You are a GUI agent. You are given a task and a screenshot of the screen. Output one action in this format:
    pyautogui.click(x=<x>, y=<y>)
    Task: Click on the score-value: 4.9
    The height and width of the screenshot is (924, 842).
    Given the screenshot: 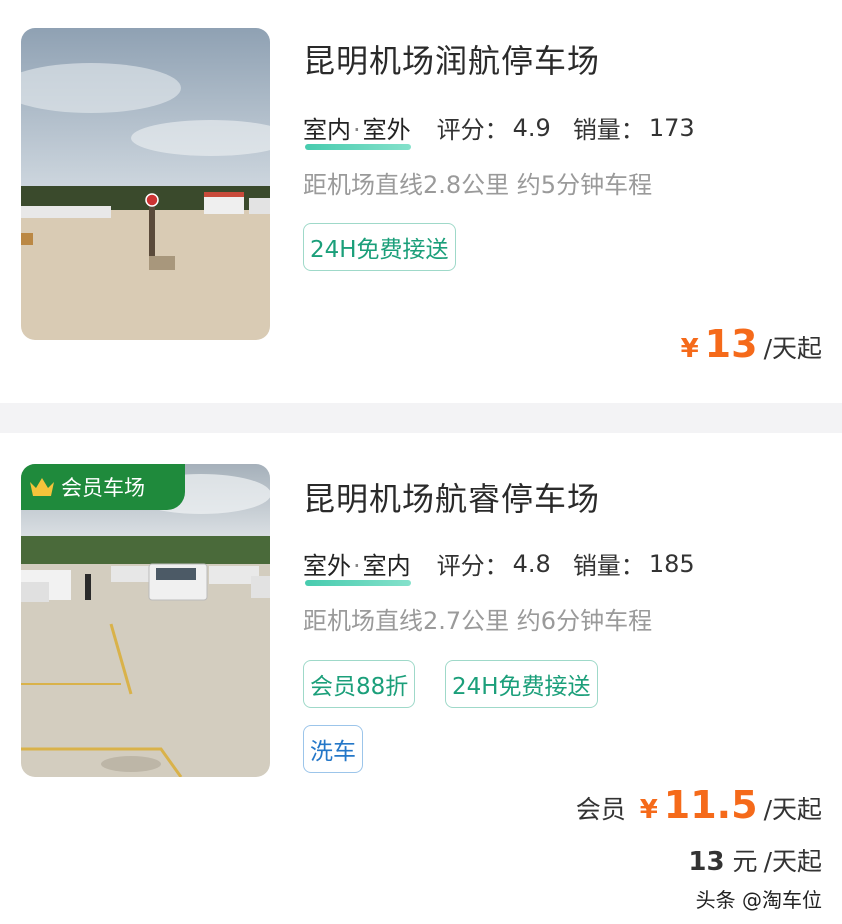 What is the action you would take?
    pyautogui.click(x=531, y=127)
    